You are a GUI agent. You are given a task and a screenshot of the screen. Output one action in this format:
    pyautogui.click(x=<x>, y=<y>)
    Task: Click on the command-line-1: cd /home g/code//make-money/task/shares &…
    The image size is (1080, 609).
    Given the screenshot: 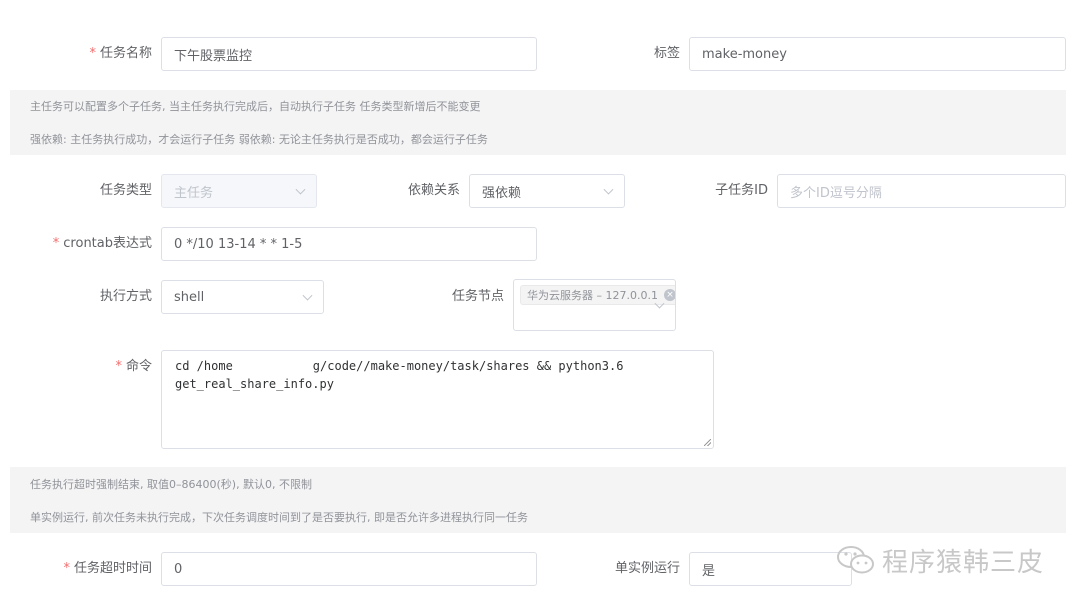 What is the action you would take?
    pyautogui.click(x=399, y=366)
    